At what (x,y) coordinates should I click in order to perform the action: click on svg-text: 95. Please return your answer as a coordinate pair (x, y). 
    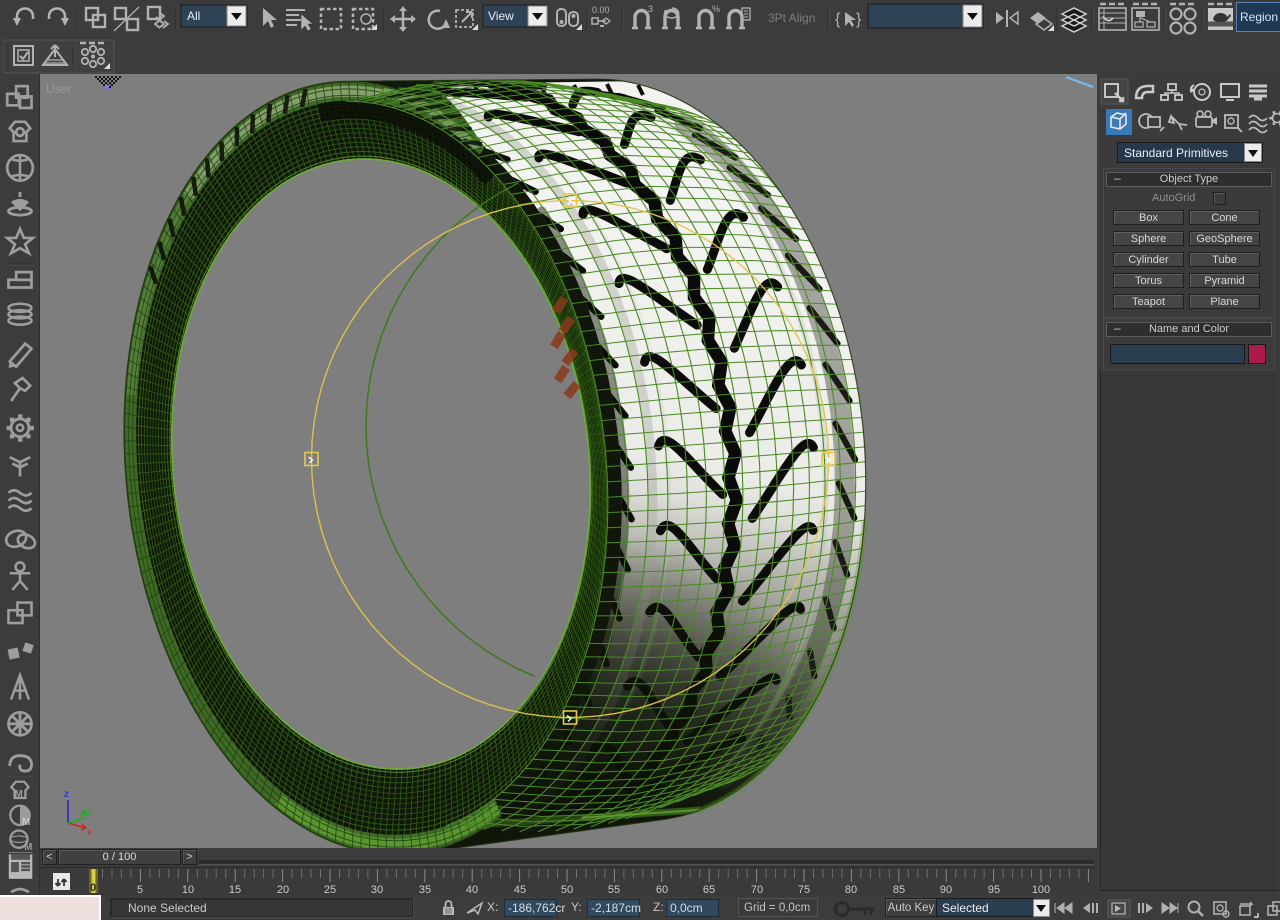
    Looking at the image, I should click on (994, 889).